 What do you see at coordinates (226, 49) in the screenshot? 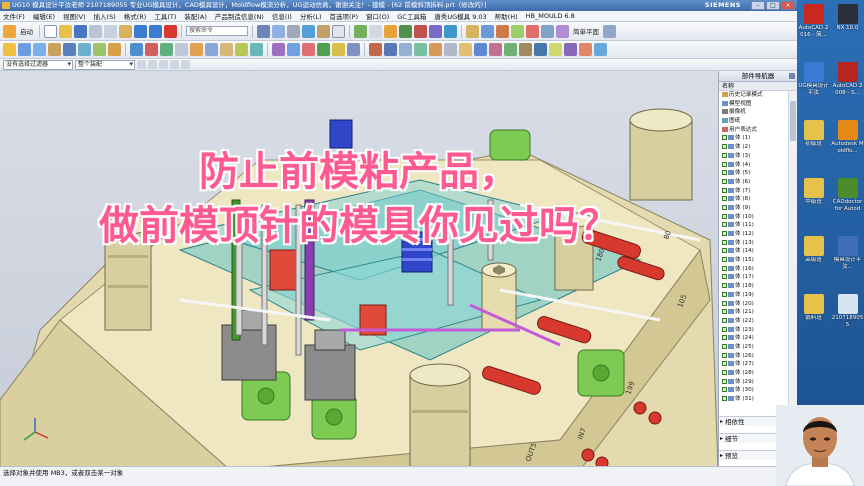
I see `edge-blend-icon` at bounding box center [226, 49].